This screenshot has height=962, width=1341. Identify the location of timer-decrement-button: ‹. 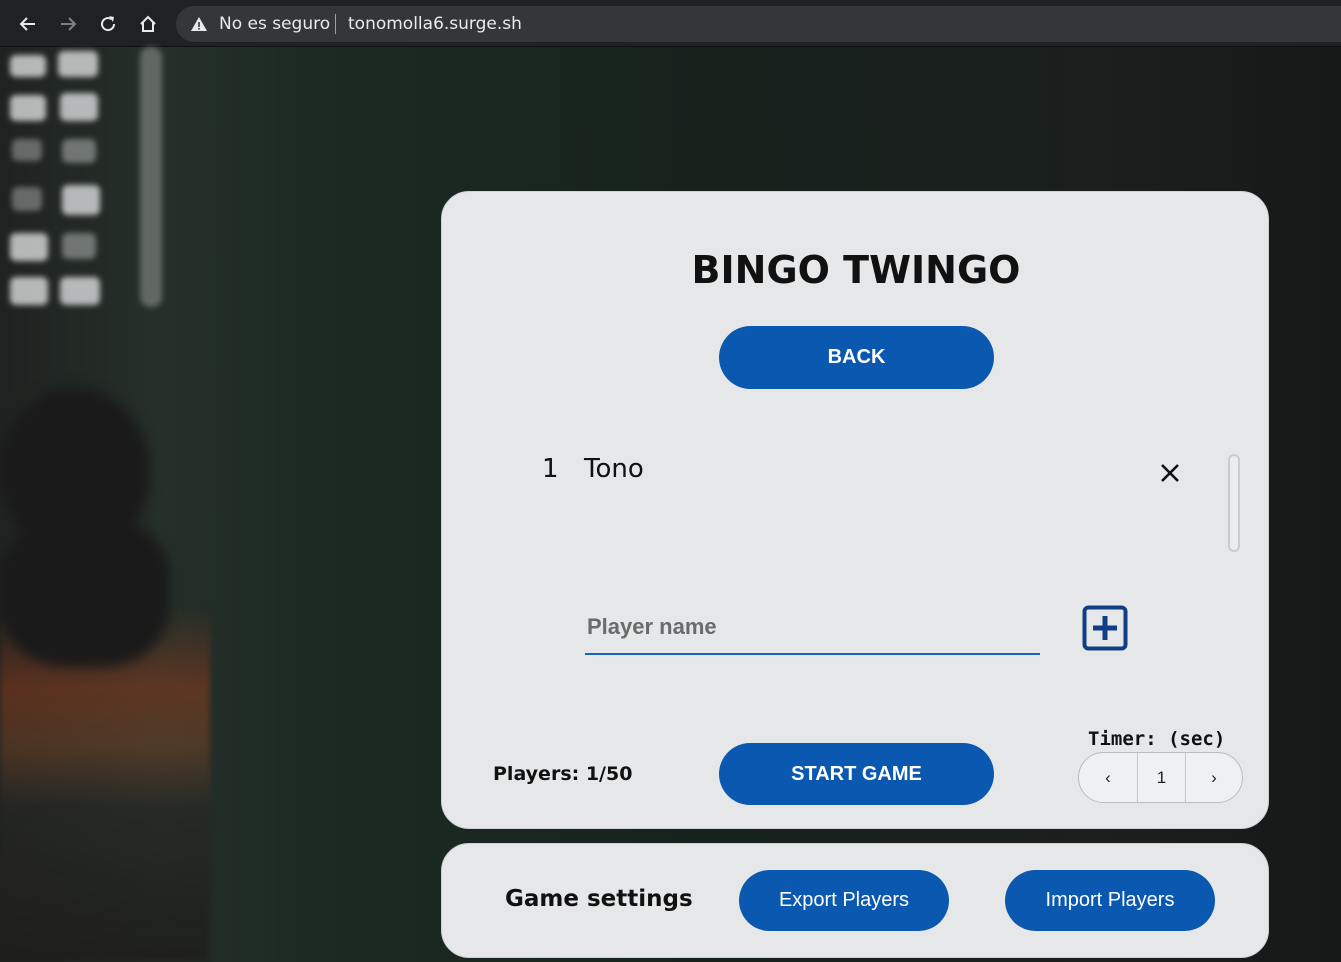
(1108, 777).